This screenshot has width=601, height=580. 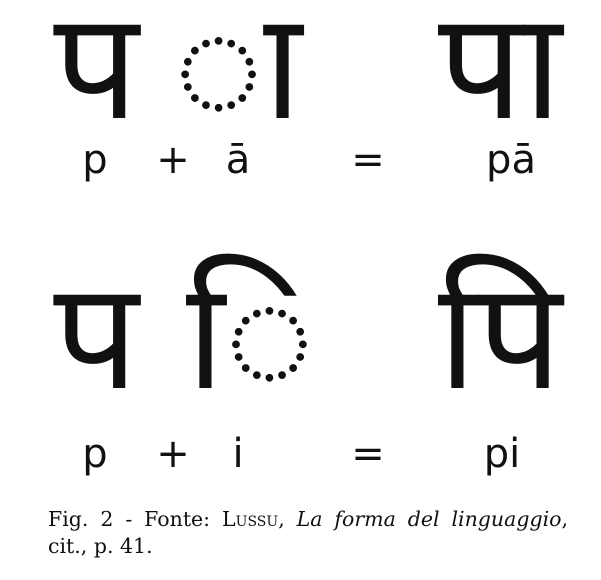 I want to click on row2-plus-sign: +, so click(x=173, y=454).